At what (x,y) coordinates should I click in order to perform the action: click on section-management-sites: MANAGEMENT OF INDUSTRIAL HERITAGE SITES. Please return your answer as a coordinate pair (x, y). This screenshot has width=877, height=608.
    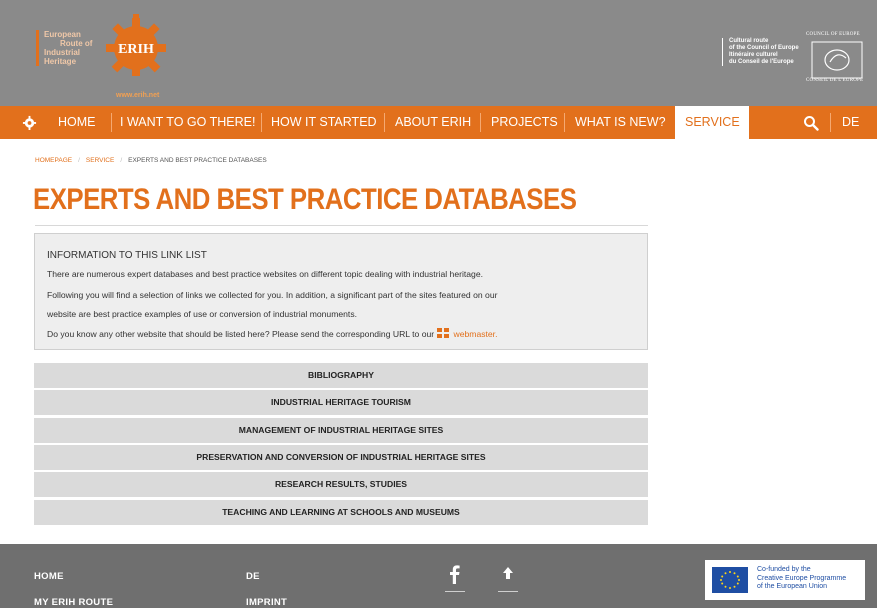
    Looking at the image, I should click on (341, 430).